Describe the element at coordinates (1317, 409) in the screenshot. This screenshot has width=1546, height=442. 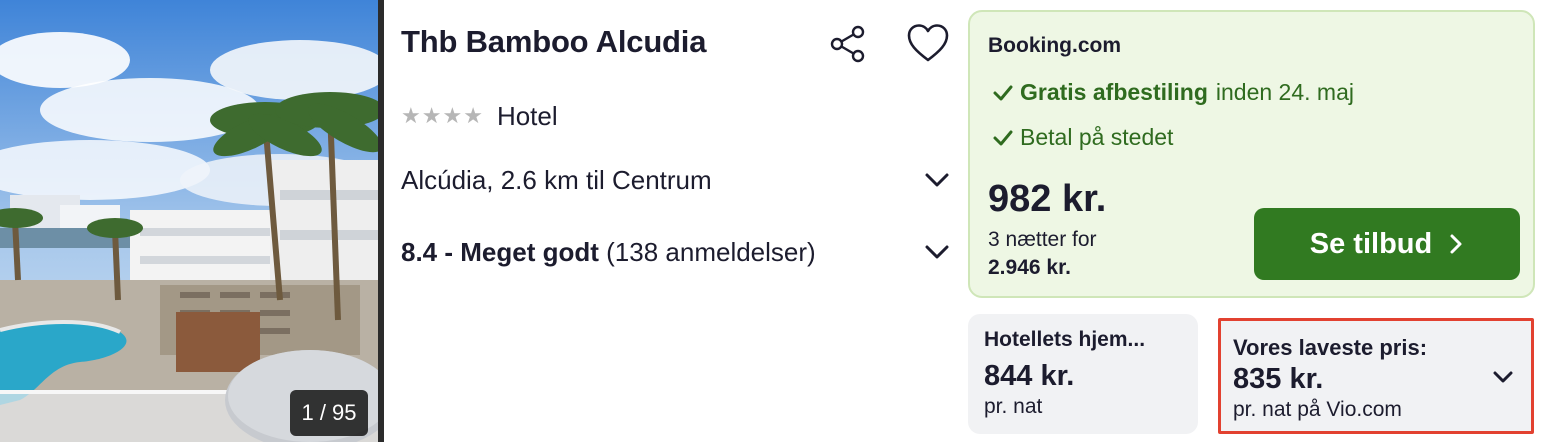
I see `alt-offer-sub: pr. nat på Vio.com` at that location.